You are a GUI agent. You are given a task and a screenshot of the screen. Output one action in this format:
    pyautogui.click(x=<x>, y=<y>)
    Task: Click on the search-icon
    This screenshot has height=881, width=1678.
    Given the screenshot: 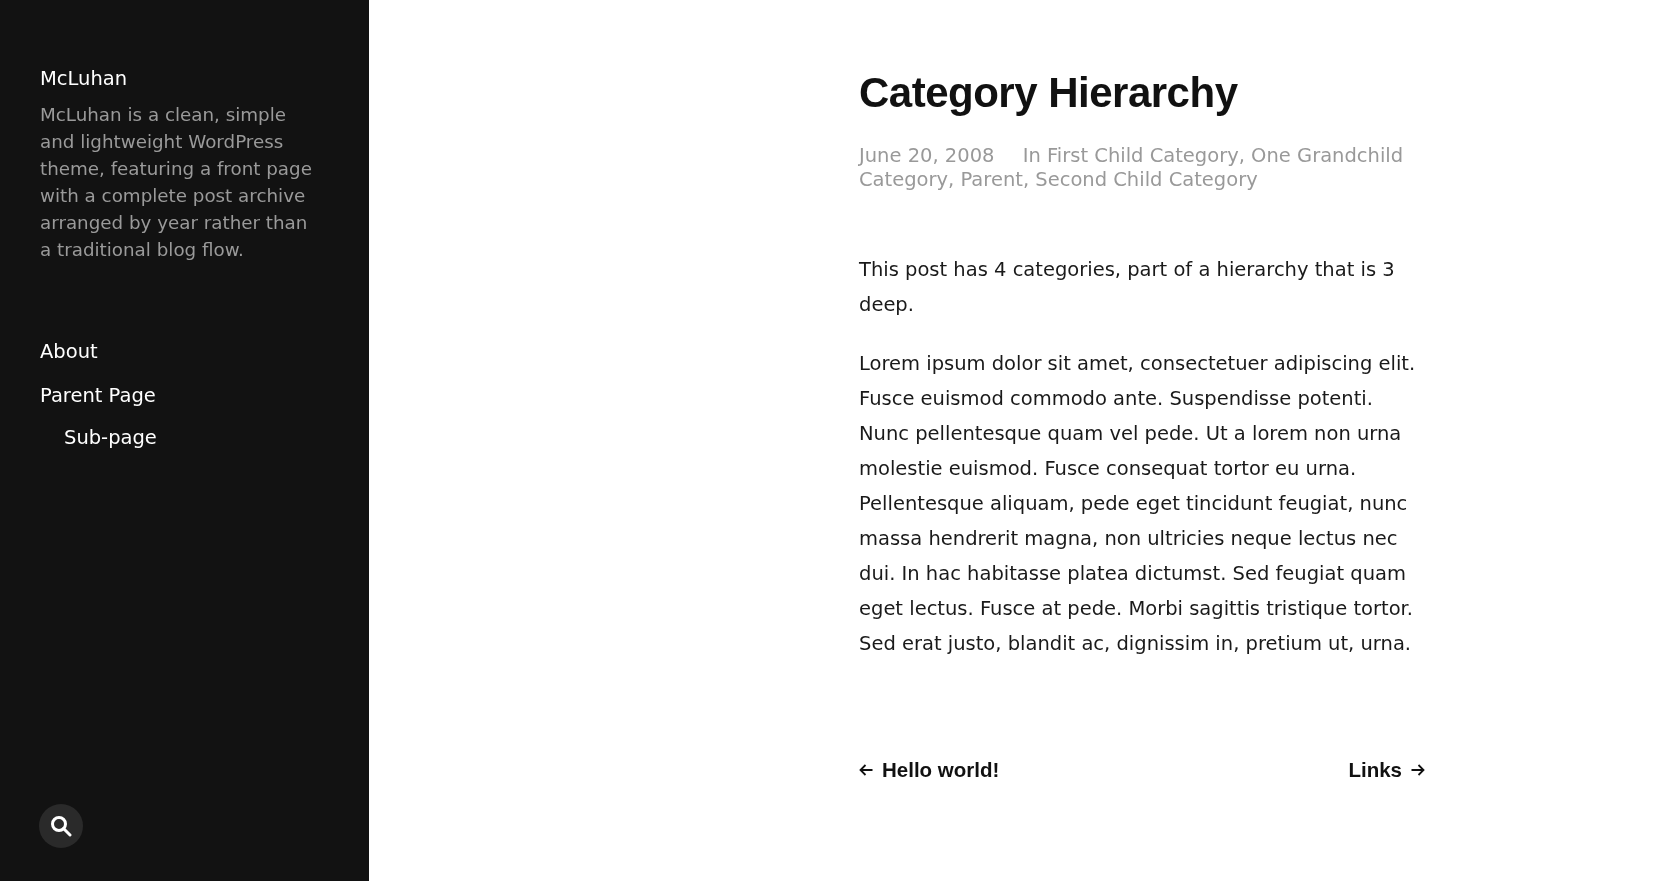 What is the action you would take?
    pyautogui.click(x=61, y=826)
    